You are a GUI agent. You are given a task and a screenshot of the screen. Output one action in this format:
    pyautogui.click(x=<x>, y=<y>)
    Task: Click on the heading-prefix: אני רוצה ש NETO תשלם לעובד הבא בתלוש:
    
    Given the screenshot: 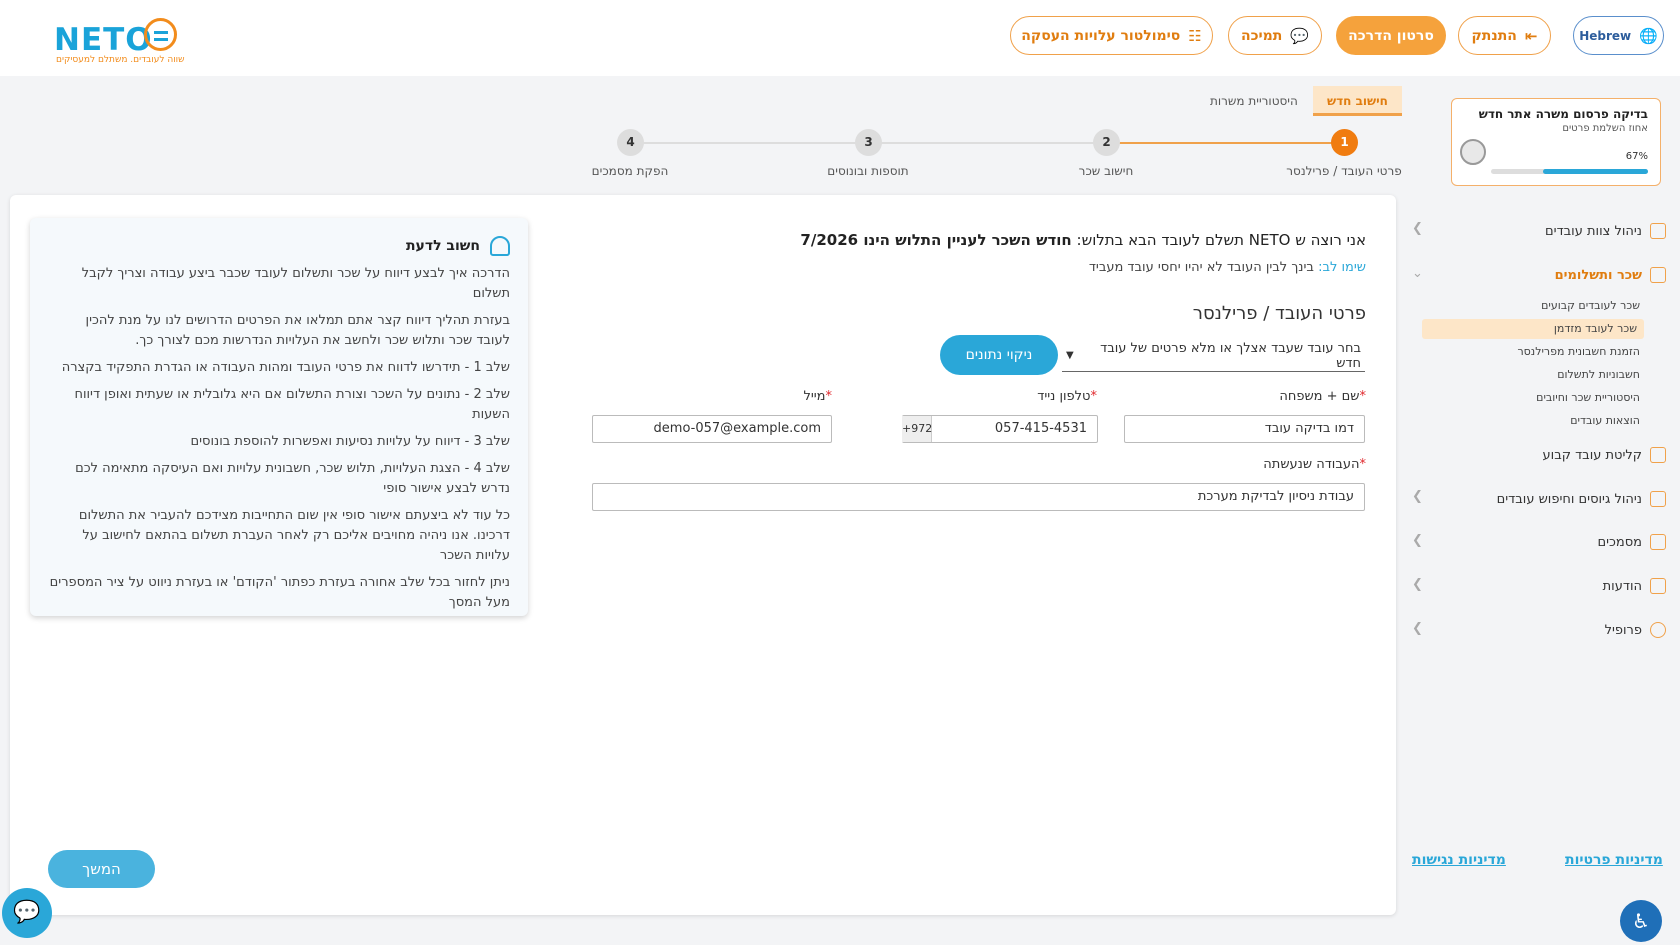 What is the action you would take?
    pyautogui.click(x=1221, y=240)
    